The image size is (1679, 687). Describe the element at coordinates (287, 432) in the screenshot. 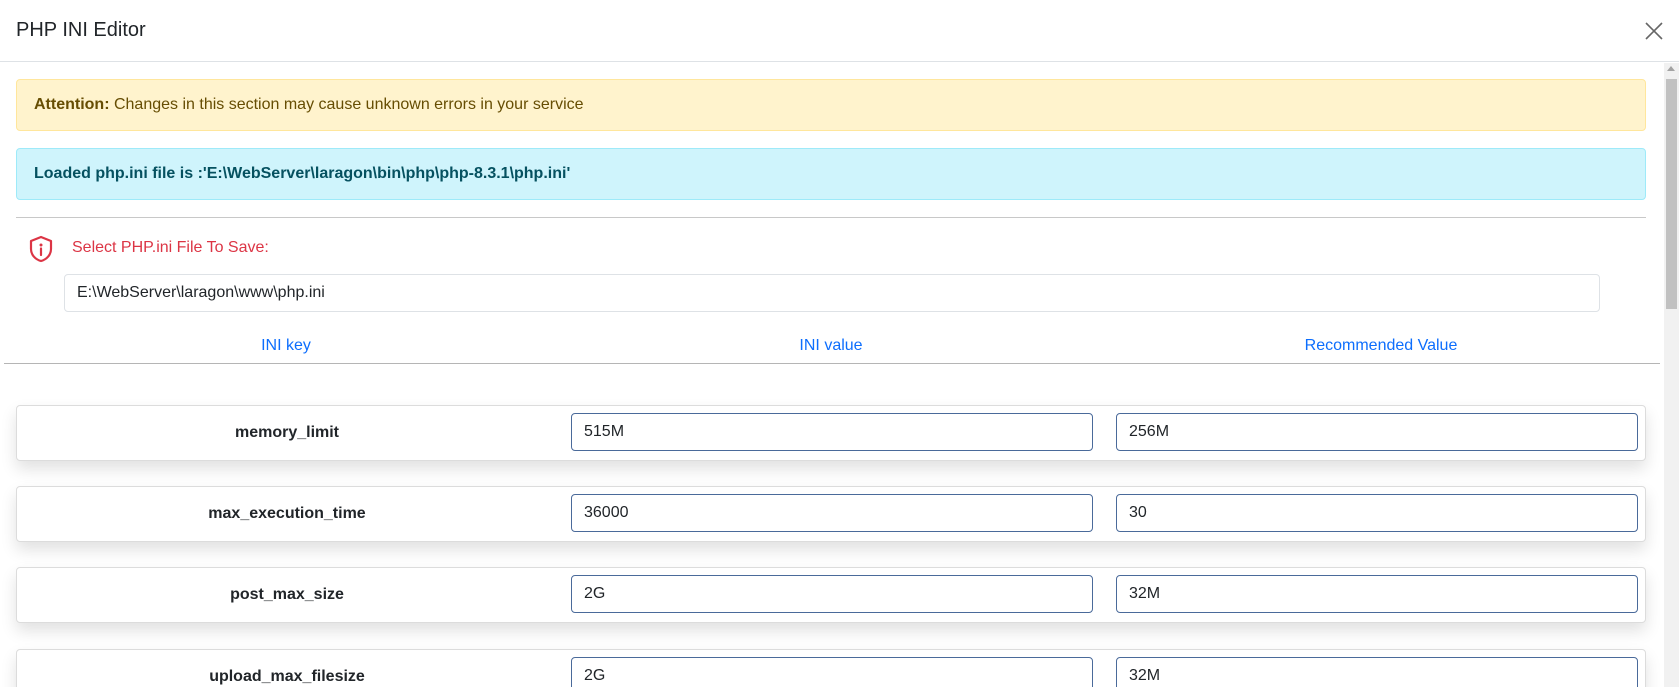

I see `ini-key: memory_limit` at that location.